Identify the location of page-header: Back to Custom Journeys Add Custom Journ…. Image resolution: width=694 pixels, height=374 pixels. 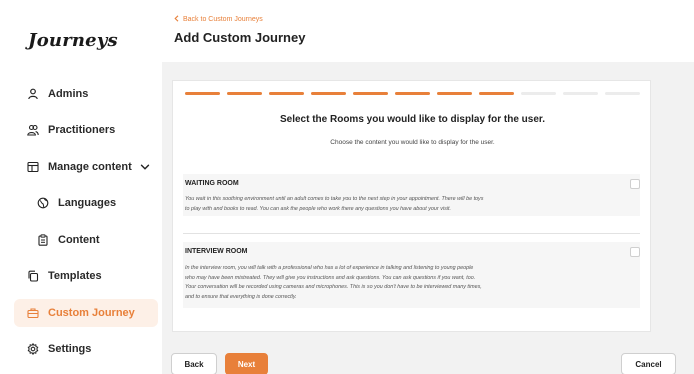
(428, 31).